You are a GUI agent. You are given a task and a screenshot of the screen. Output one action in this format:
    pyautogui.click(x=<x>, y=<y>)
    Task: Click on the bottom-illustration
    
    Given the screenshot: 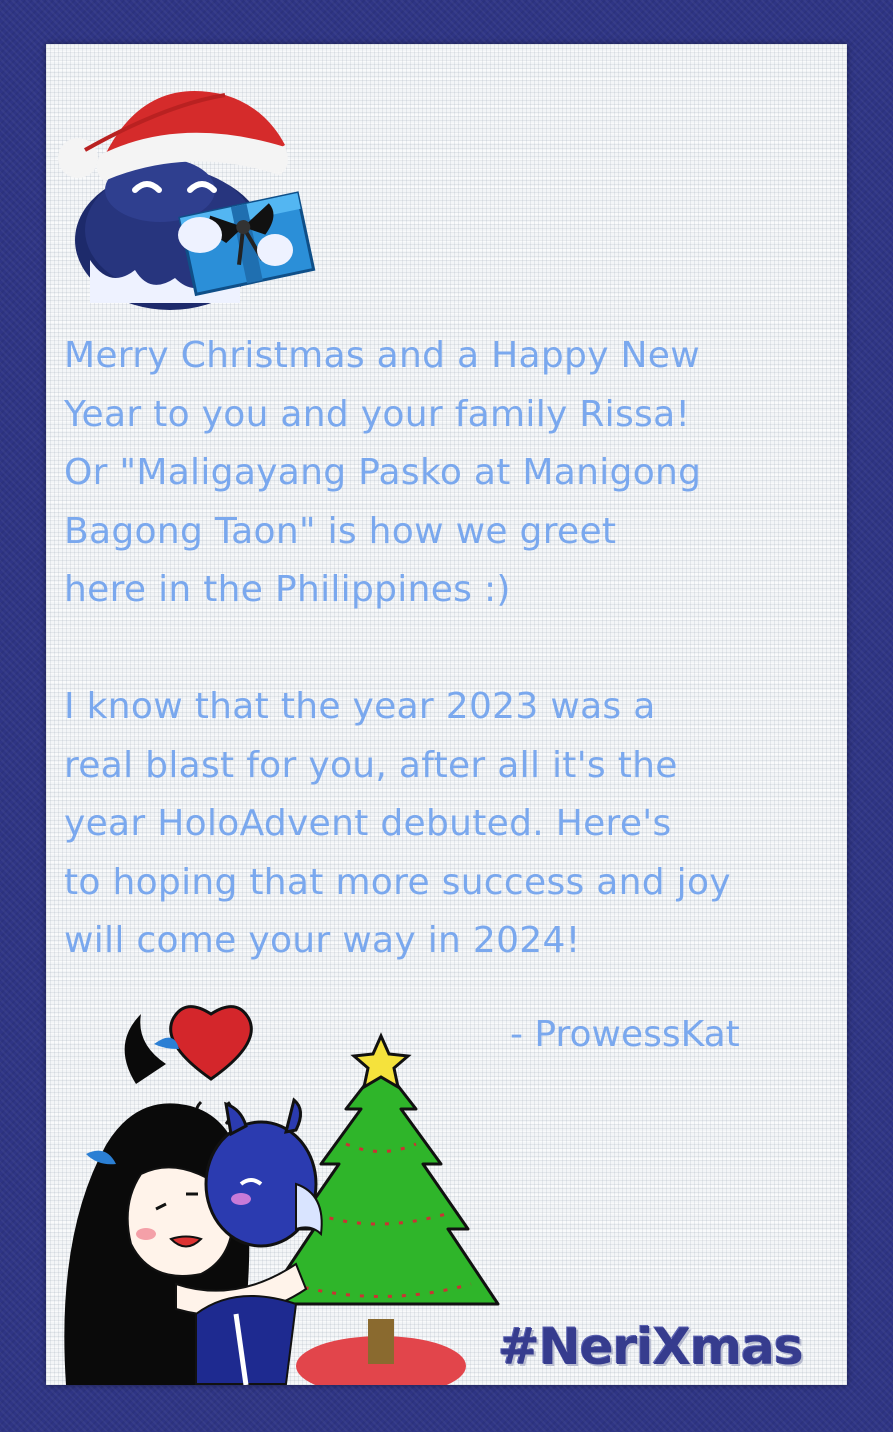 What is the action you would take?
    pyautogui.click(x=282, y=1195)
    